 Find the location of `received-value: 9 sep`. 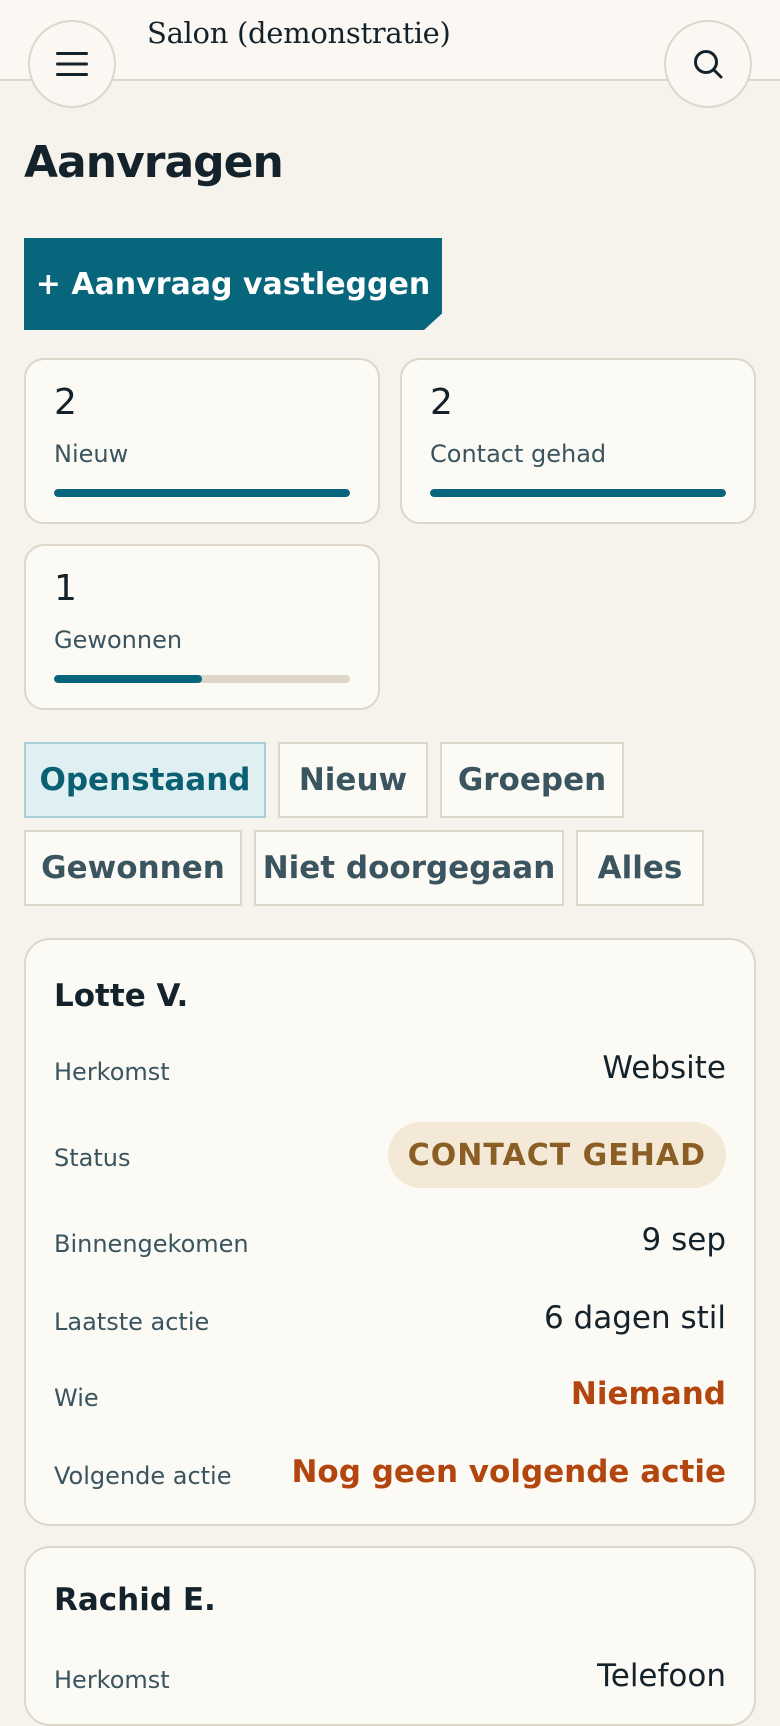

received-value: 9 sep is located at coordinates (683, 1240).